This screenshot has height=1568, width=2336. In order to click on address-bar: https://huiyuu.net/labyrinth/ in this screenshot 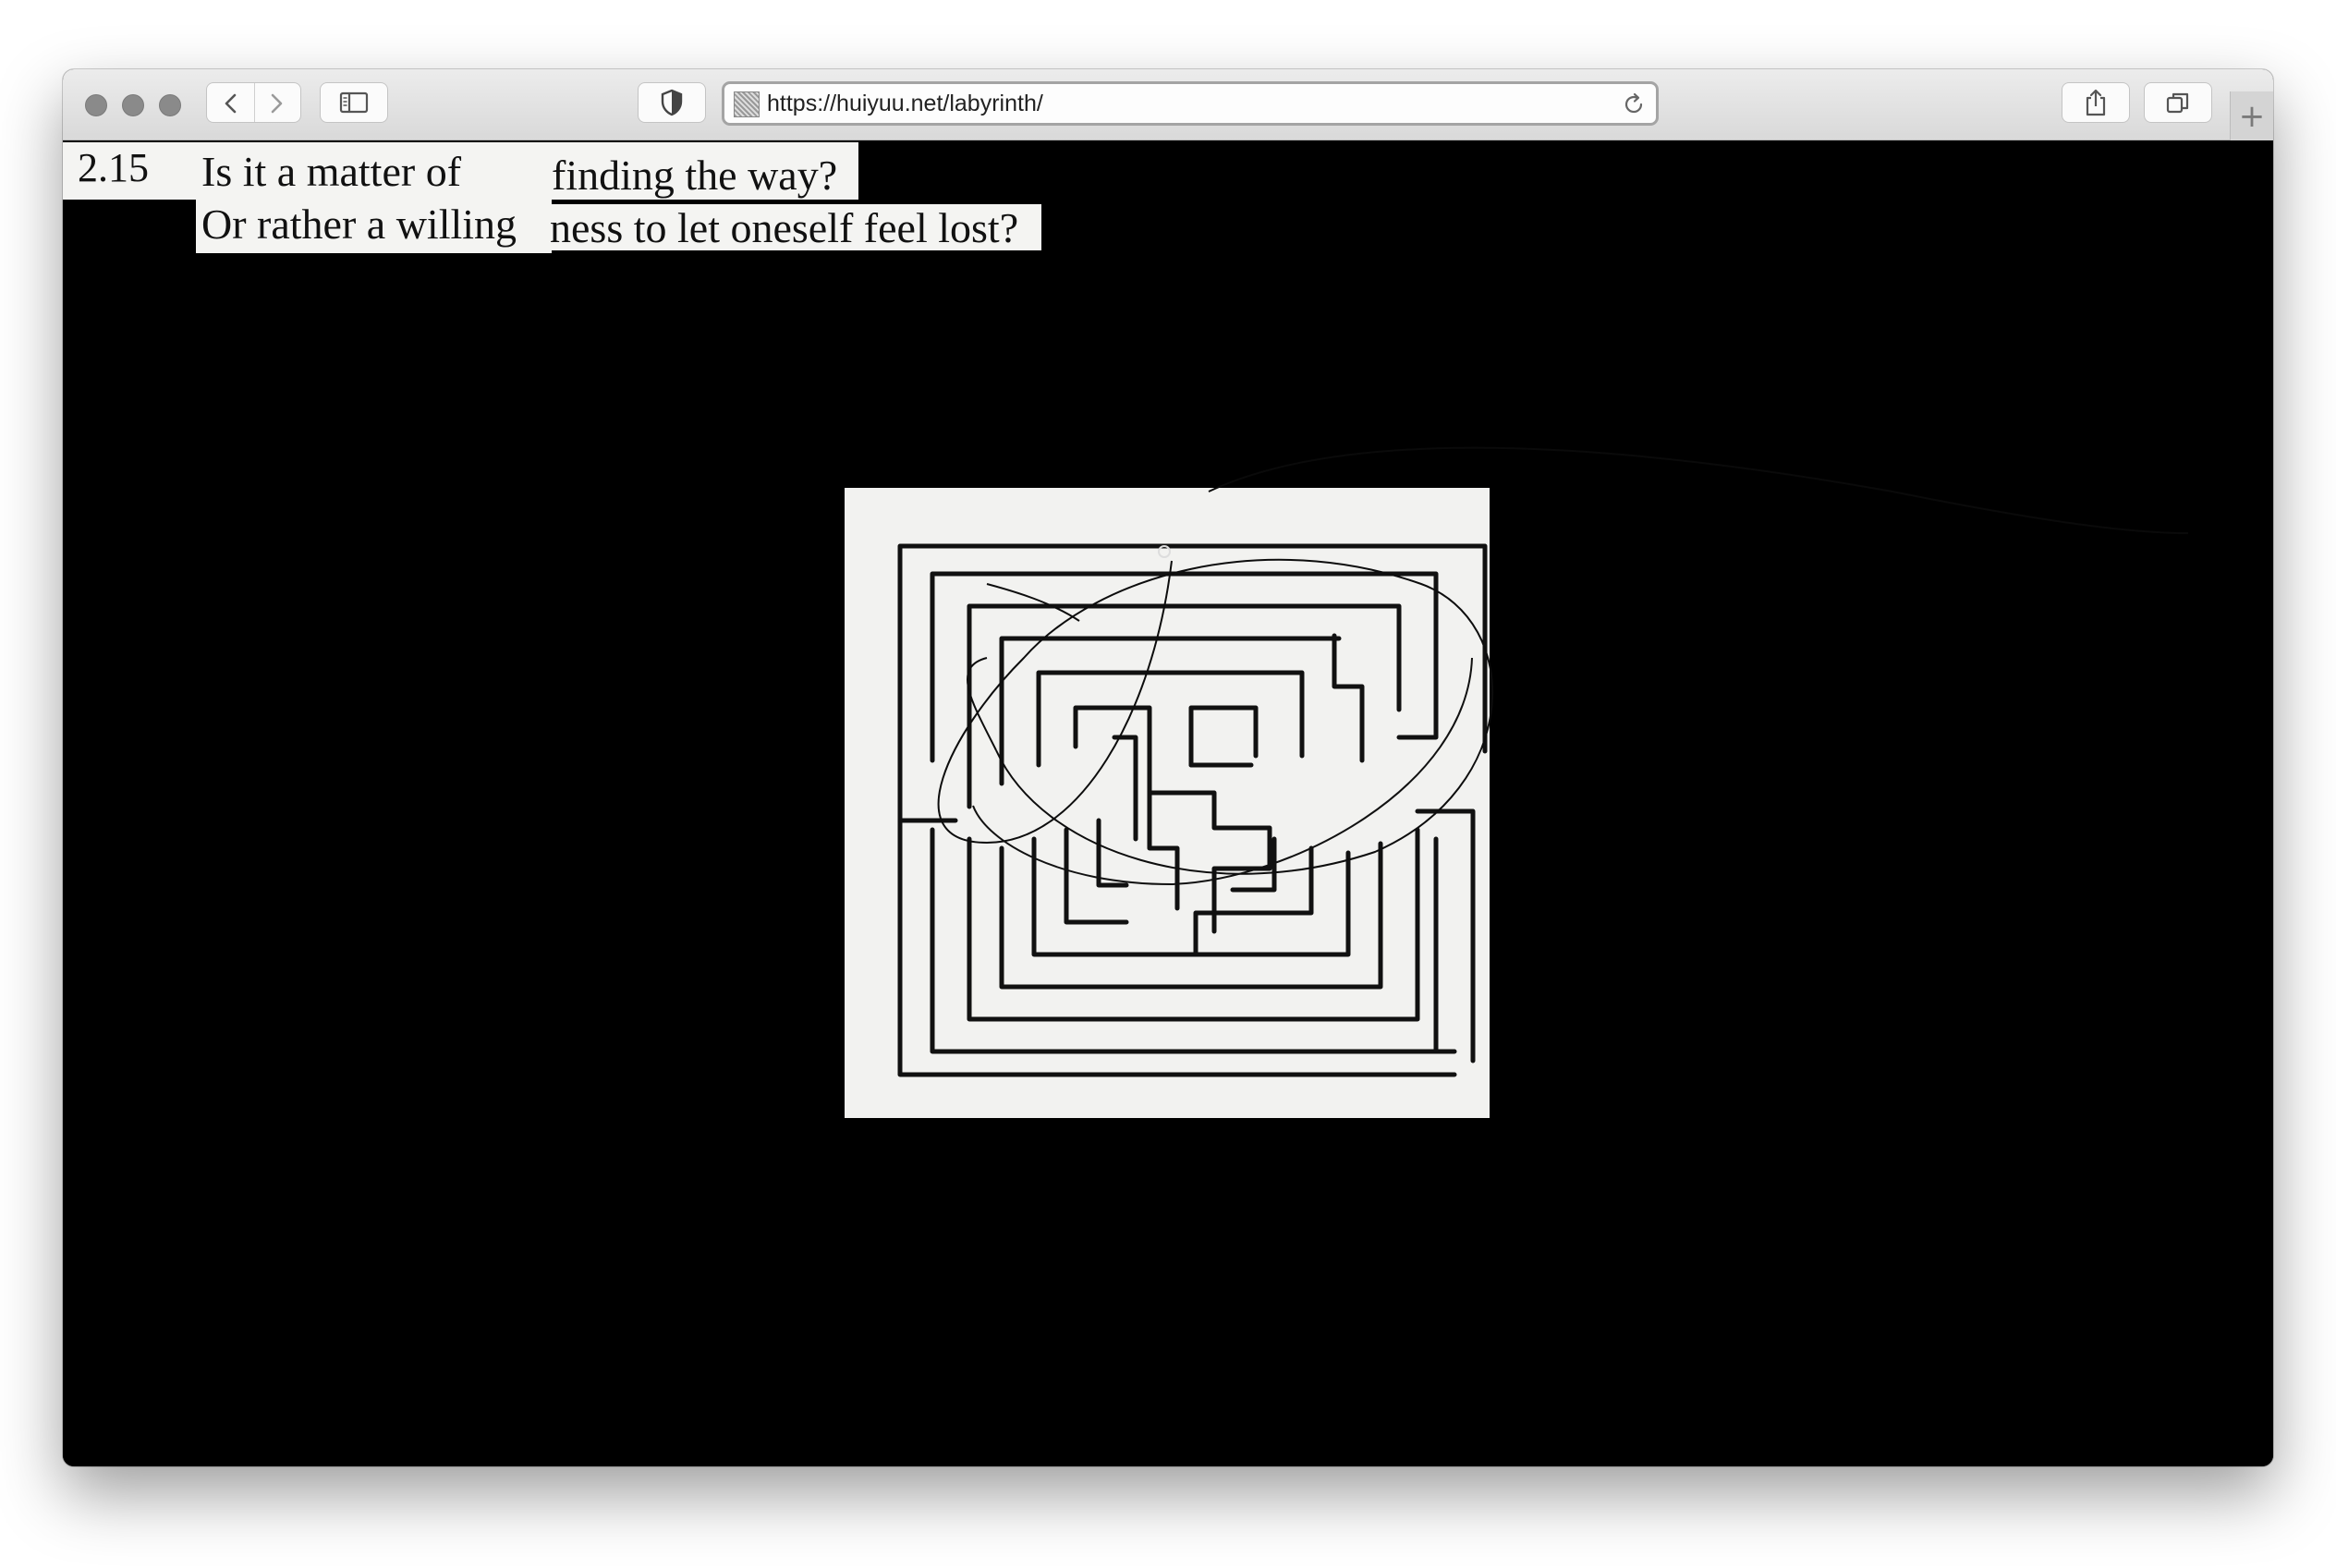, I will do `click(1191, 103)`.